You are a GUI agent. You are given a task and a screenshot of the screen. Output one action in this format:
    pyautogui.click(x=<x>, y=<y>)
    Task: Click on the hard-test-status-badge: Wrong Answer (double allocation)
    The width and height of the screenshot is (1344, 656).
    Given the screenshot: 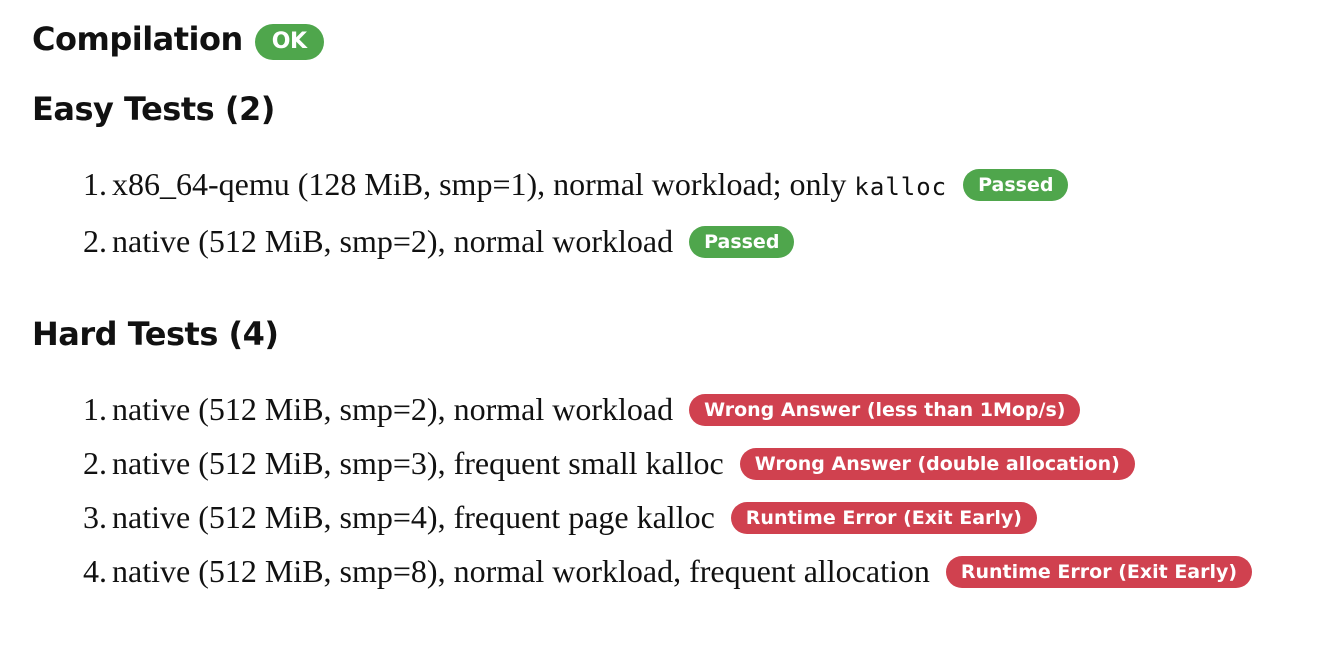 What is the action you would take?
    pyautogui.click(x=937, y=463)
    